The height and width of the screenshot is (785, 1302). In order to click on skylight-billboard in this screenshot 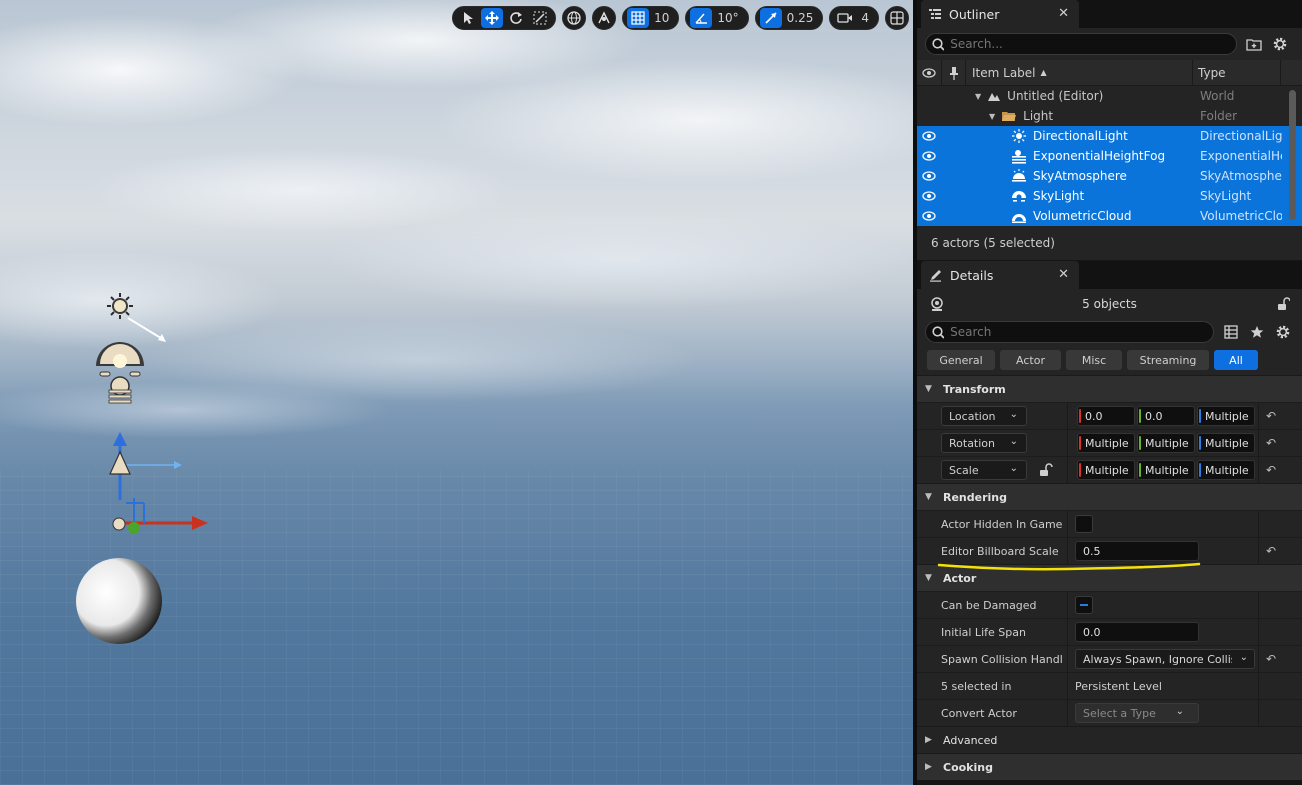, I will do `click(120, 359)`.